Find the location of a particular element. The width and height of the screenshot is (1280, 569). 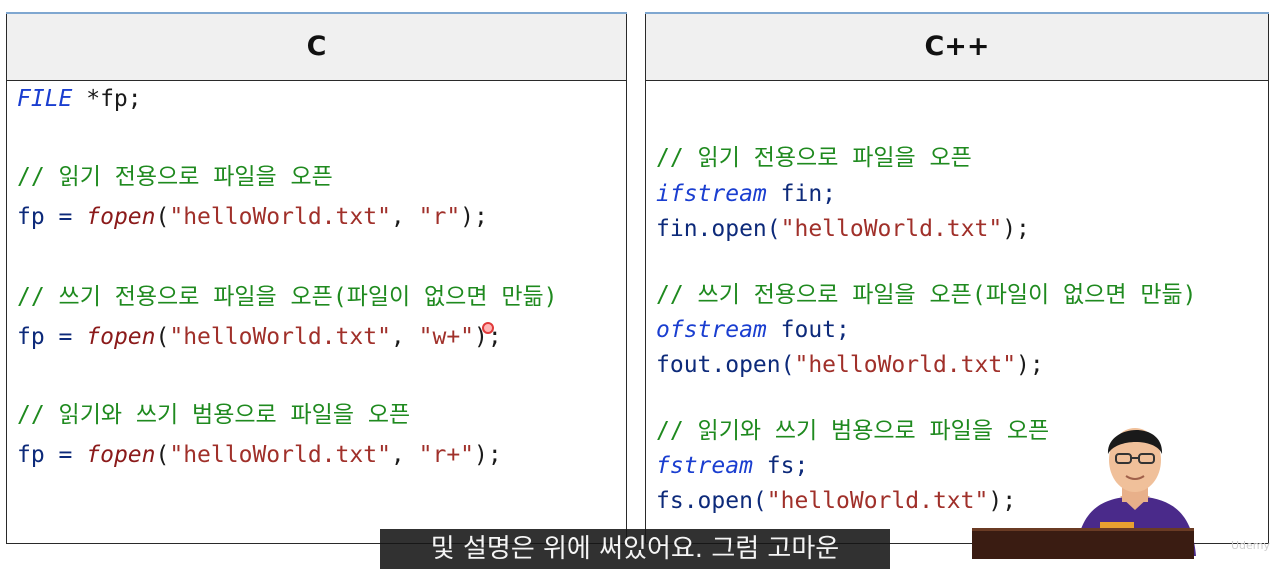

laser-pointer-dot is located at coordinates (488, 328).